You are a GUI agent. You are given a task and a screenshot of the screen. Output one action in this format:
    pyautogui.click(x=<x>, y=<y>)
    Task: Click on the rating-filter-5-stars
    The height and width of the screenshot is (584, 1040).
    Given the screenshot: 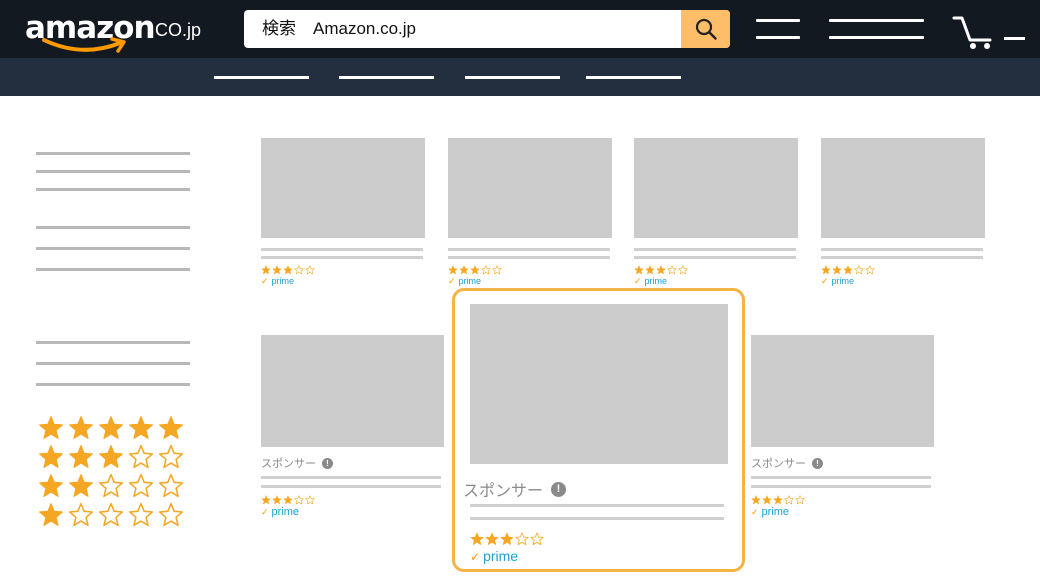 What is the action you would take?
    pyautogui.click(x=113, y=428)
    